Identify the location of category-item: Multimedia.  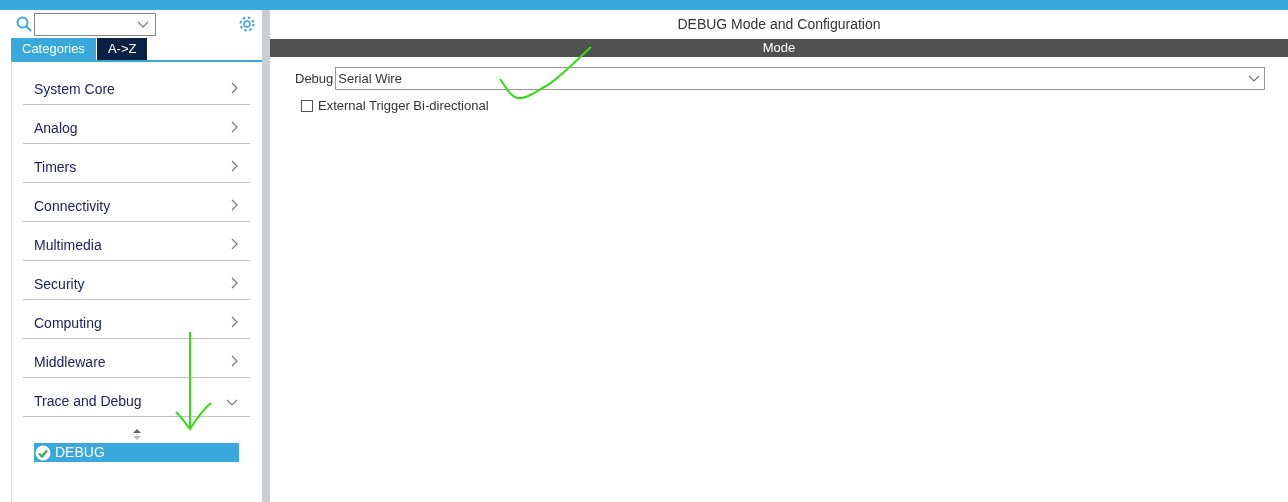
(136, 241).